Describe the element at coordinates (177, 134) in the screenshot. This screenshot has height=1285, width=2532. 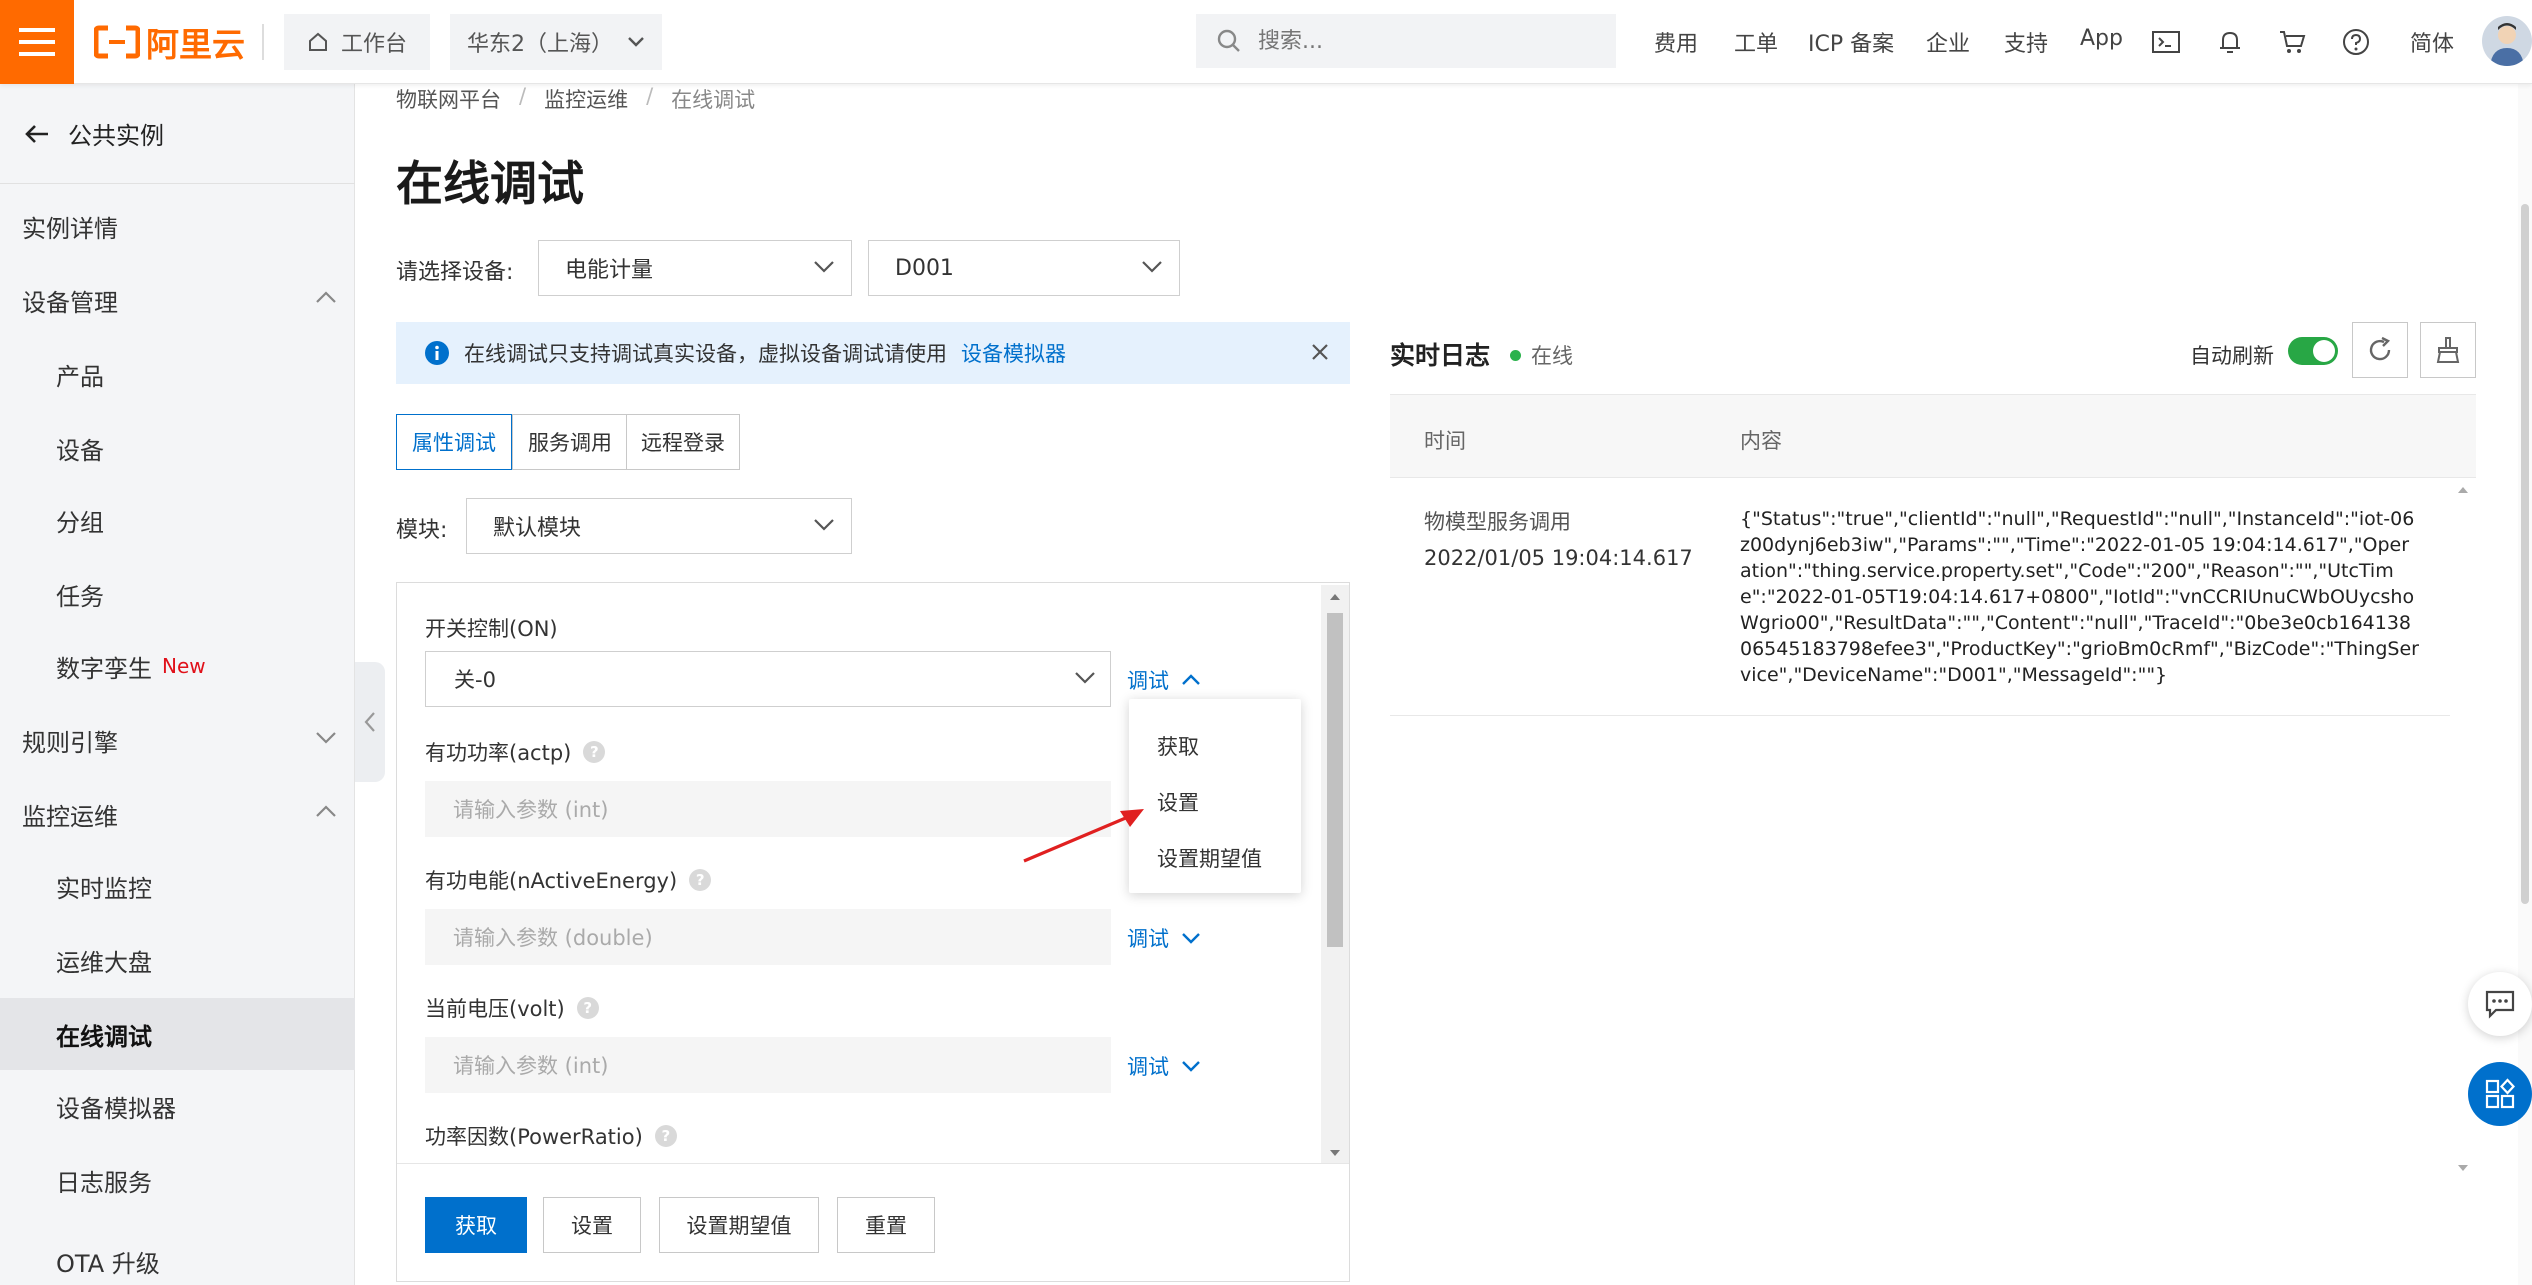
I see `back-to-instances: 公共实例` at that location.